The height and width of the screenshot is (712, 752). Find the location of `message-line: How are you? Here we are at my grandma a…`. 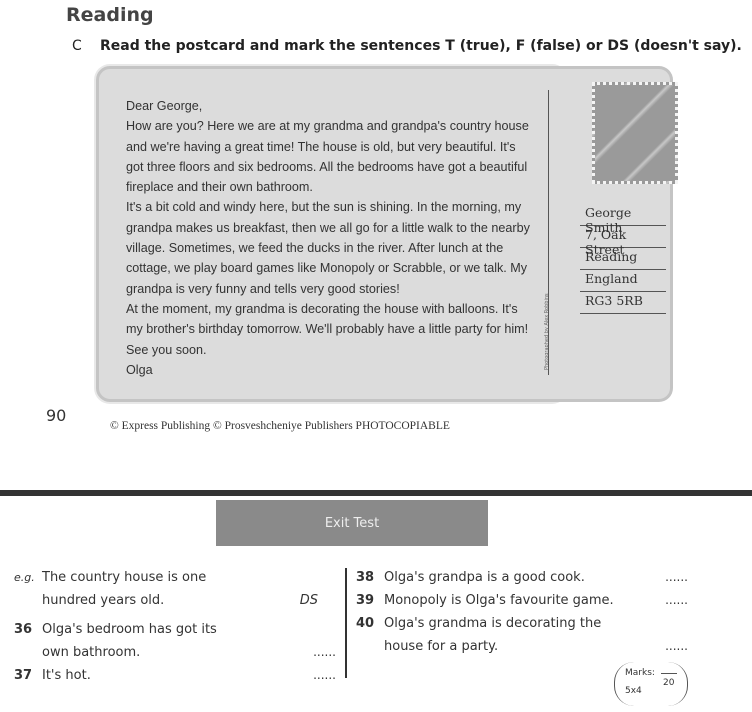

message-line: How are you? Here we are at my grandma a… is located at coordinates (327, 126).